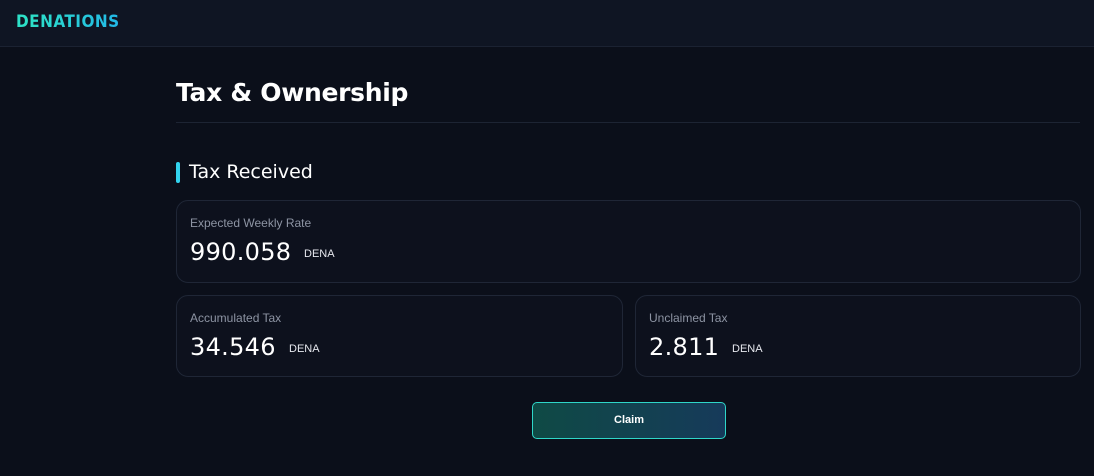 This screenshot has height=476, width=1094. Describe the element at coordinates (241, 252) in the screenshot. I see `expected-weekly-rate-value: 990.058` at that location.